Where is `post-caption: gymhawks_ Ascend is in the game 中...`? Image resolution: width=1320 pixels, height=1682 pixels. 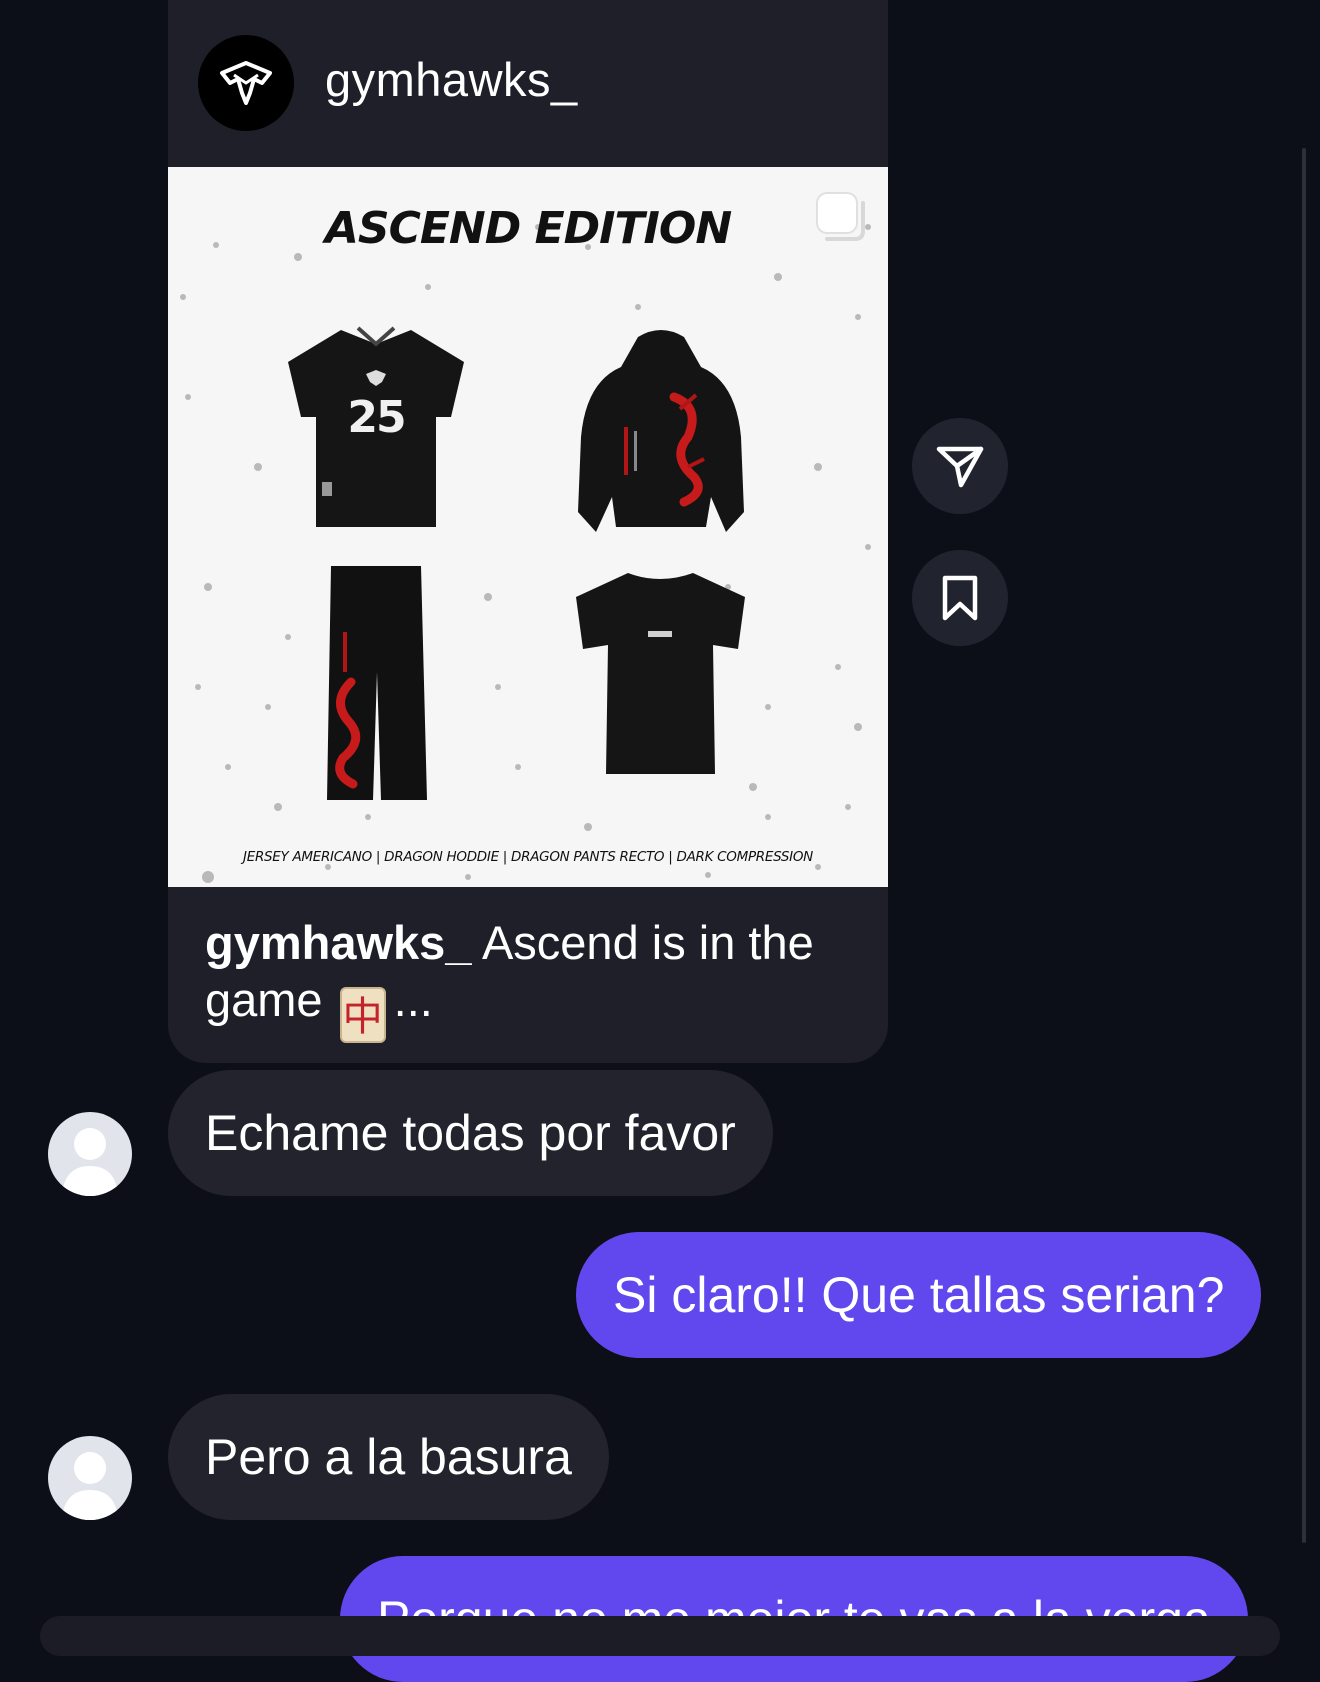
post-caption: gymhawks_ Ascend is in the game 中... is located at coordinates (530, 978).